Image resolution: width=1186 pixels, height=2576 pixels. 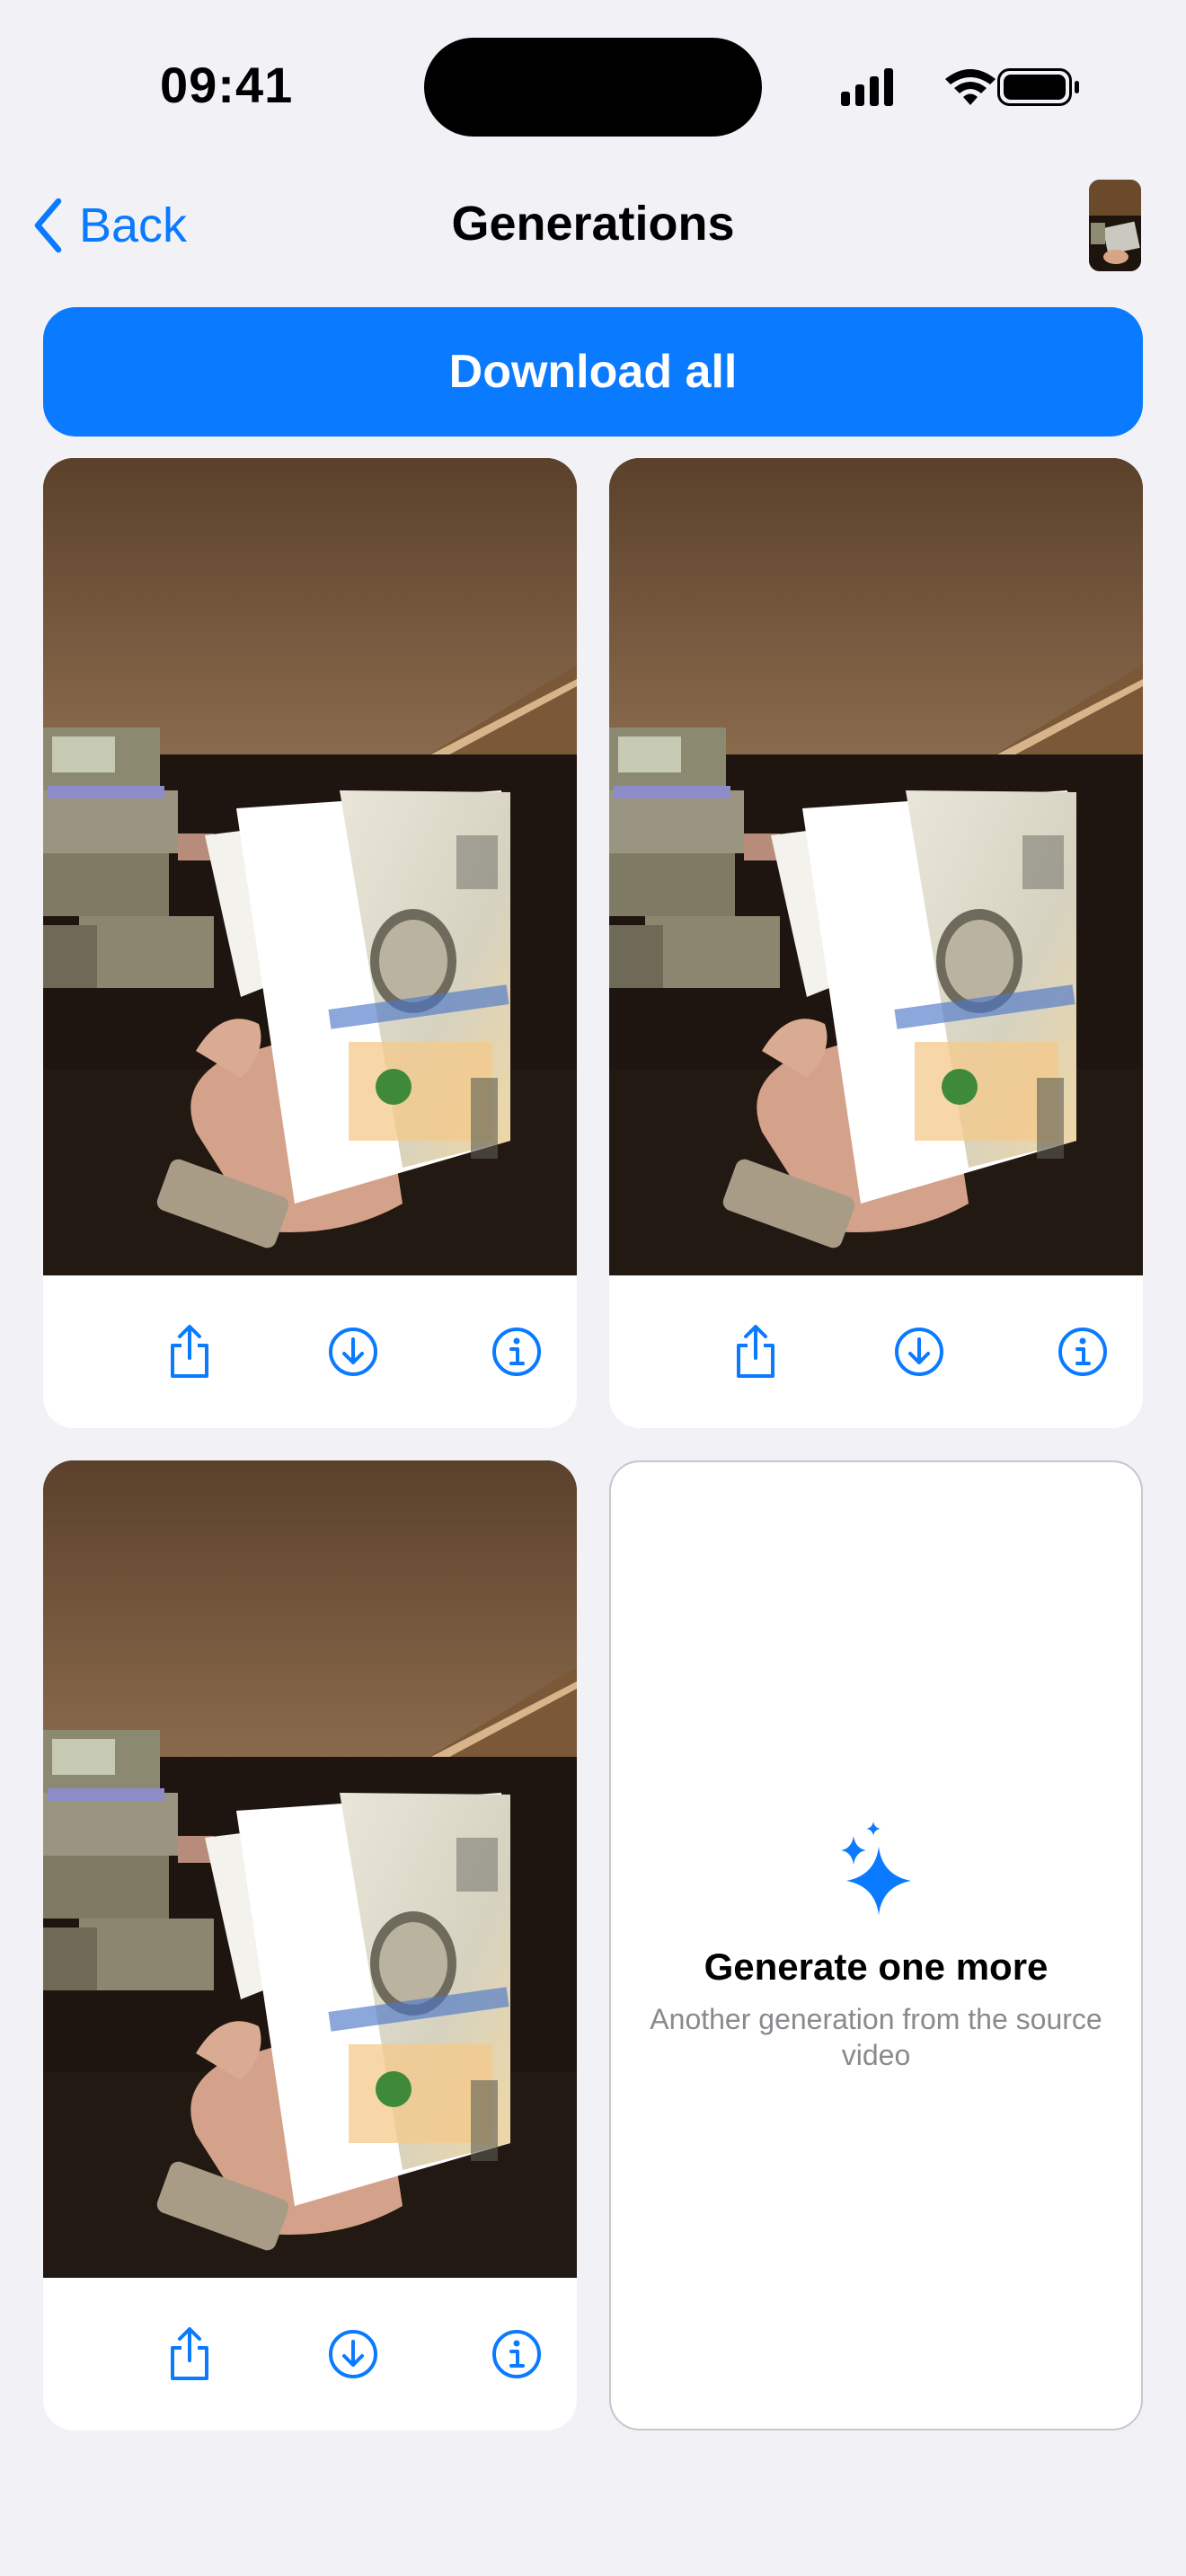 What do you see at coordinates (133, 225) in the screenshot?
I see `back-label: Back` at bounding box center [133, 225].